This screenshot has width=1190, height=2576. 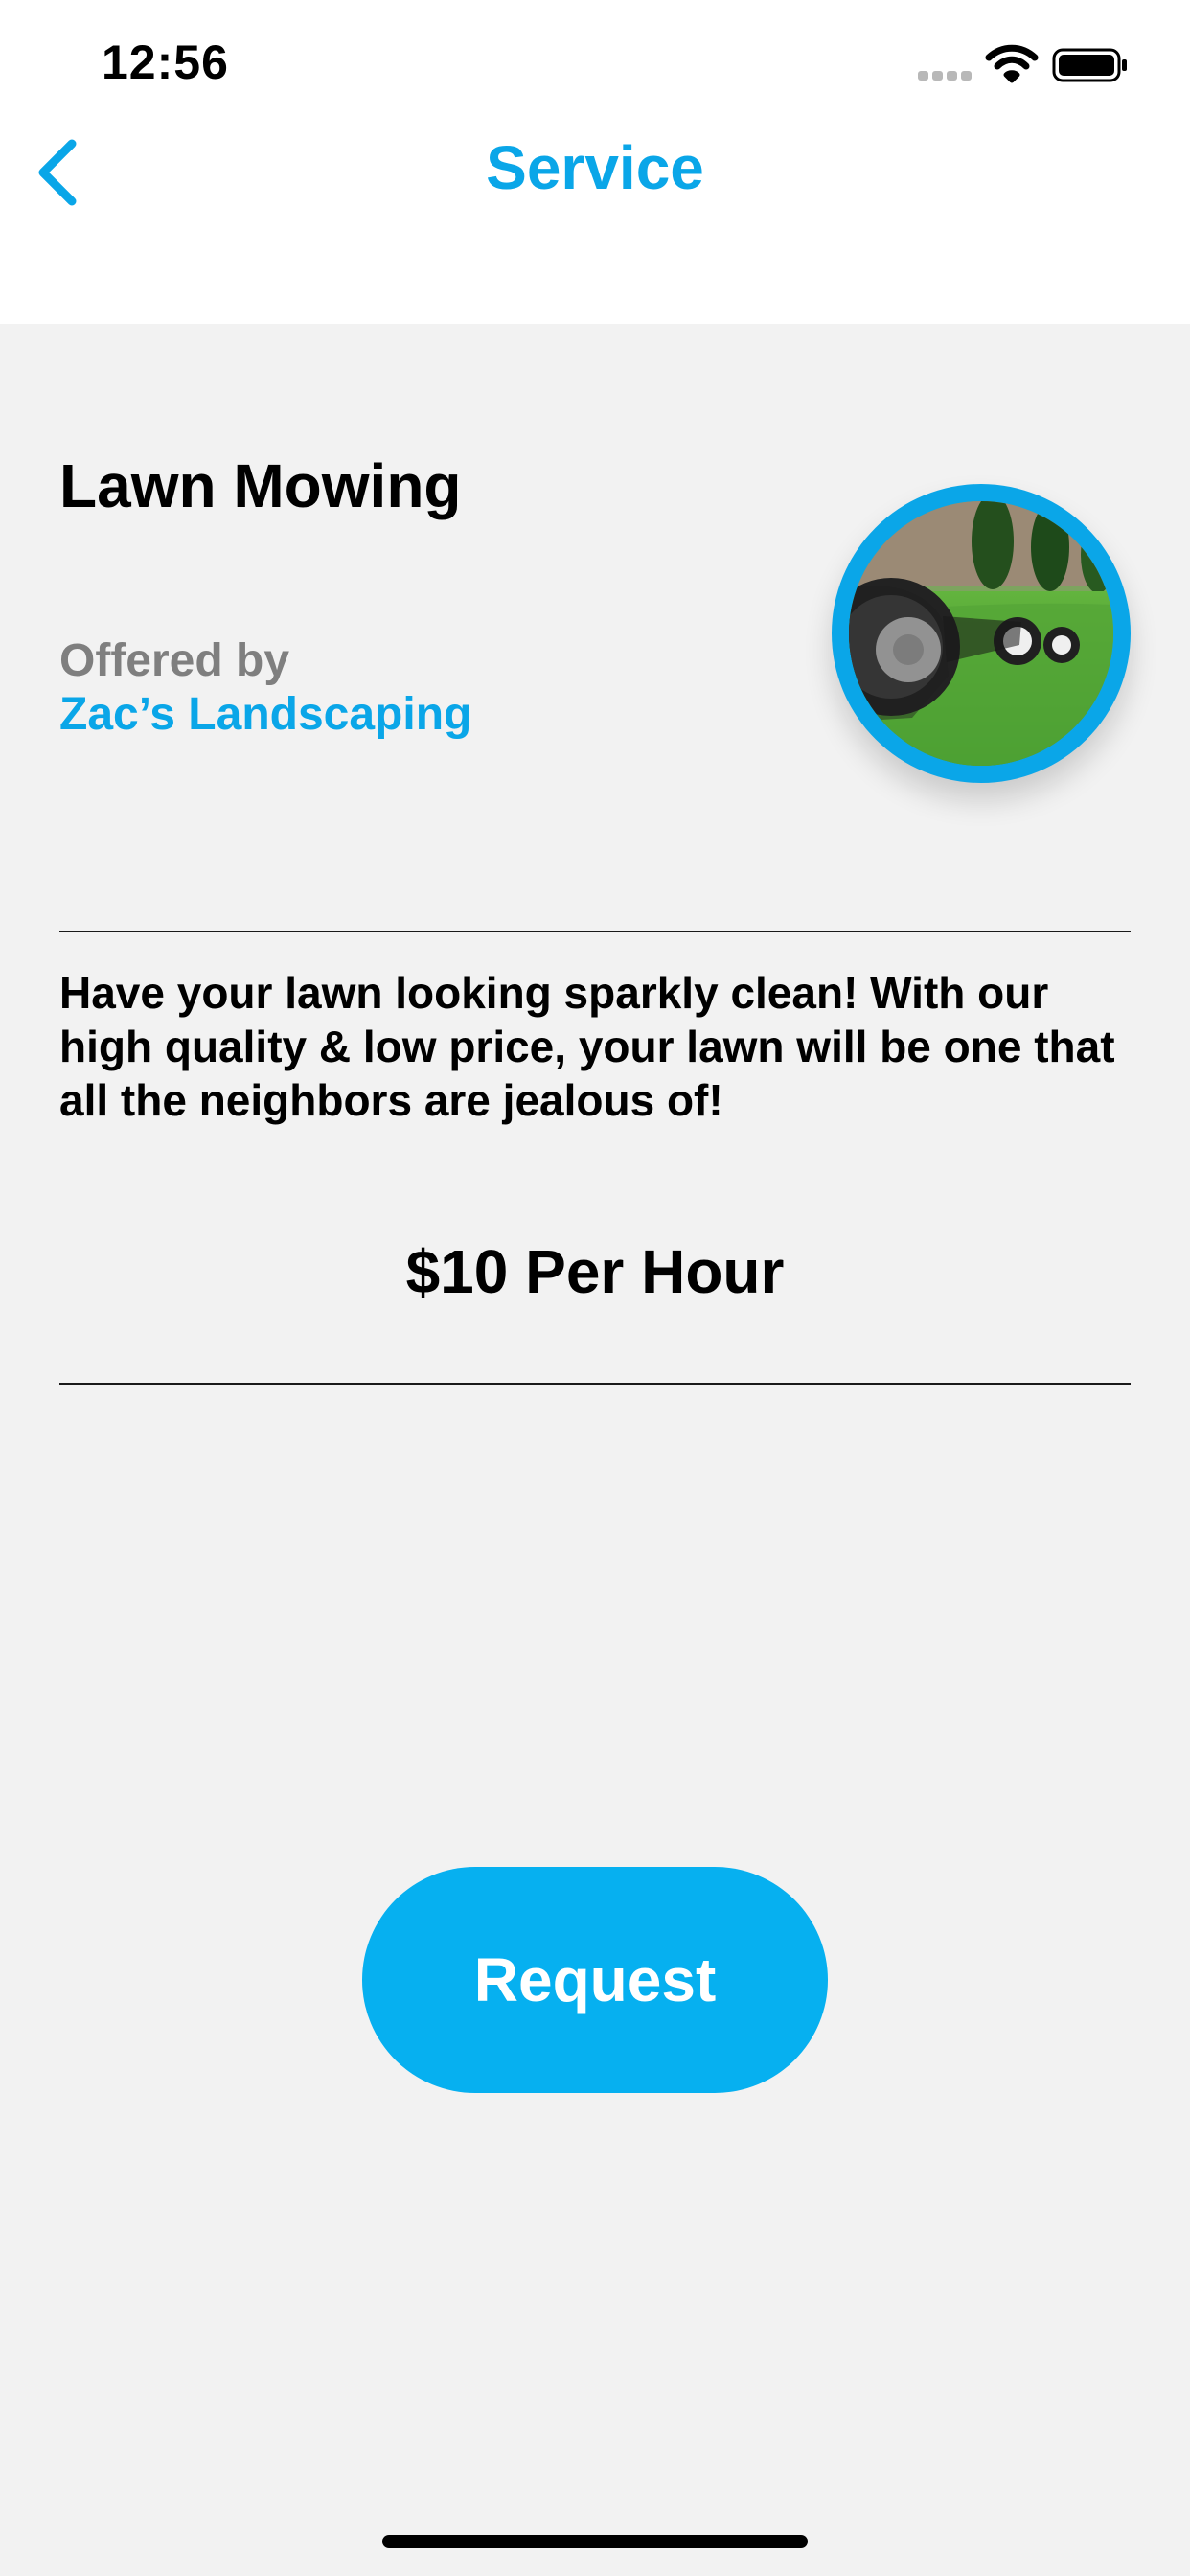 What do you see at coordinates (595, 931) in the screenshot?
I see `top-divider` at bounding box center [595, 931].